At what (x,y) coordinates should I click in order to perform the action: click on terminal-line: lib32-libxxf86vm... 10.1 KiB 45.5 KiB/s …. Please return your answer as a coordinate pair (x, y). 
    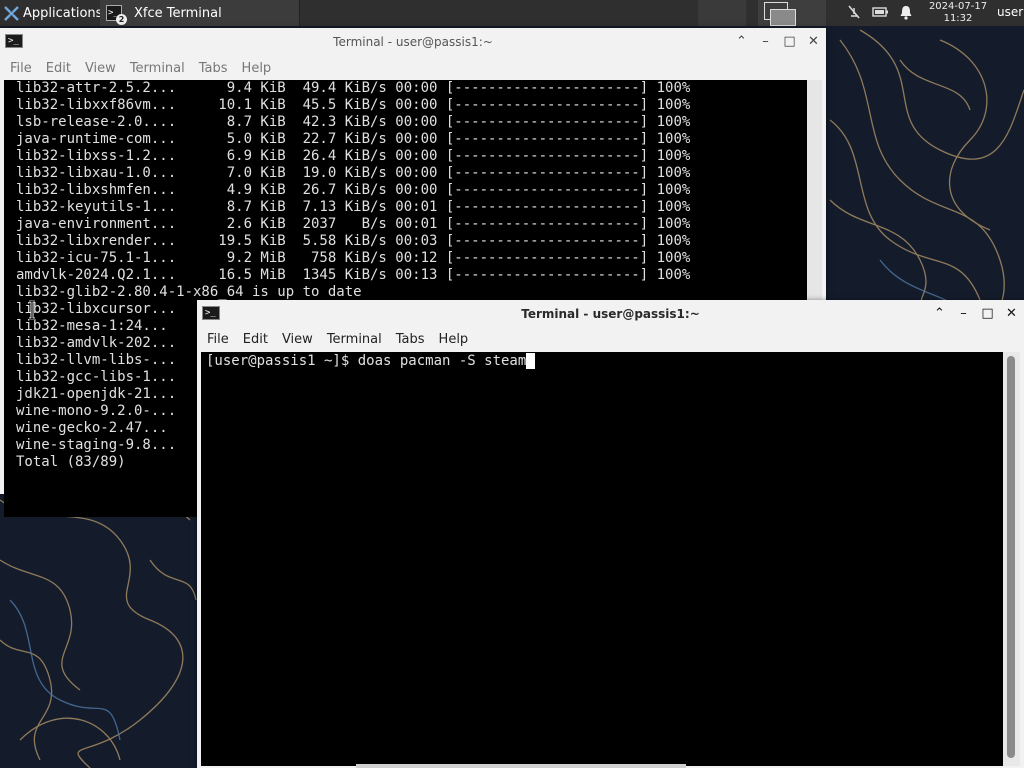
    Looking at the image, I should click on (353, 105).